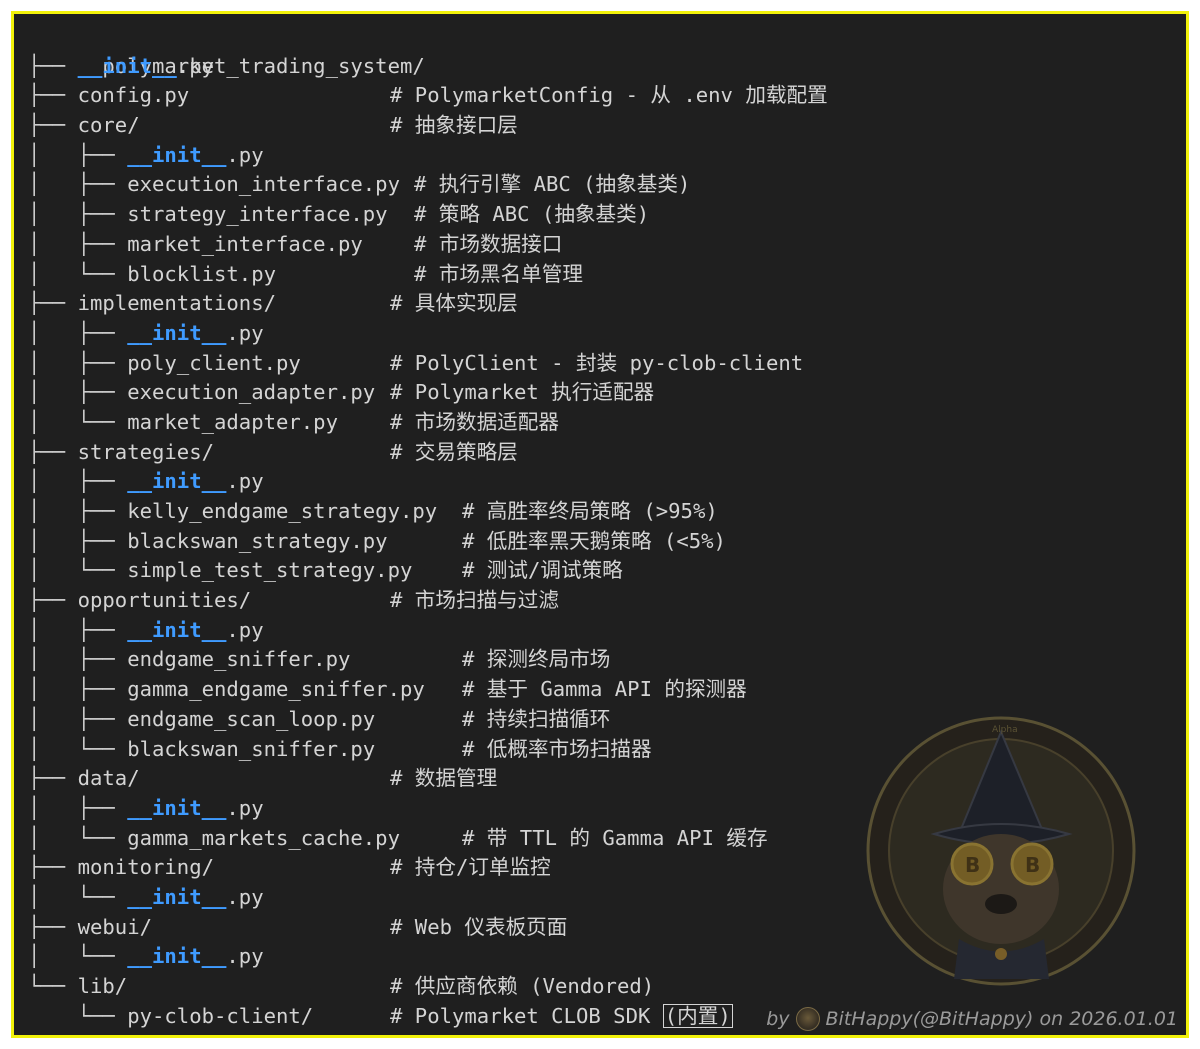 This screenshot has height=1049, width=1200. What do you see at coordinates (232, 422) in the screenshot?
I see `file-name: market_adapter.py` at bounding box center [232, 422].